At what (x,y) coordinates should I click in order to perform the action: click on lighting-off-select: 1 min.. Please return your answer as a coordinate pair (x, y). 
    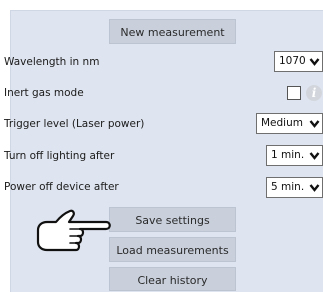
    Looking at the image, I should click on (294, 155).